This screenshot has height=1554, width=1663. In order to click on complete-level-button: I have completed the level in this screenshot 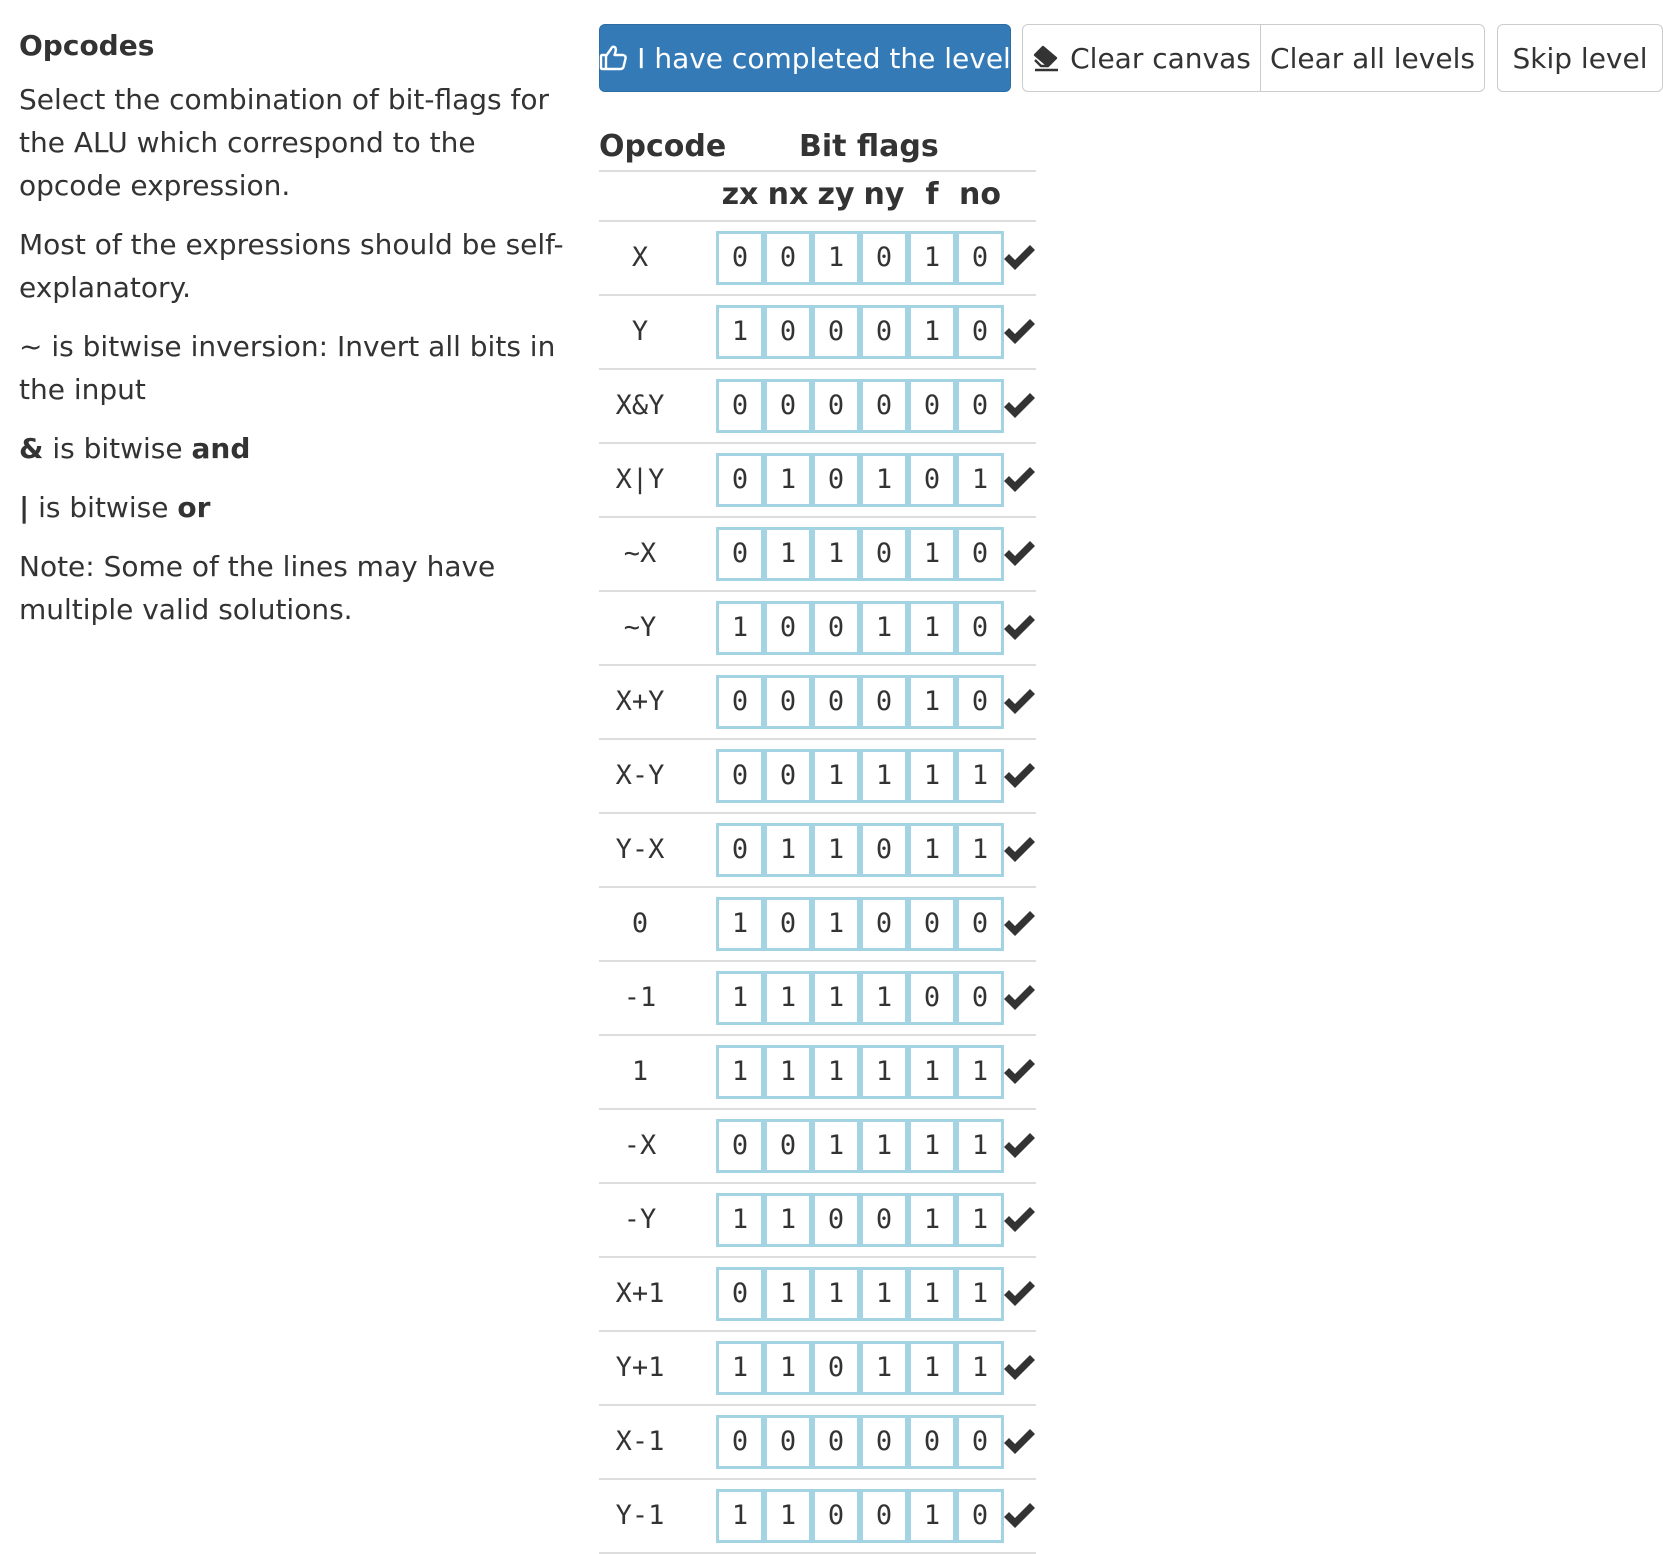, I will do `click(805, 58)`.